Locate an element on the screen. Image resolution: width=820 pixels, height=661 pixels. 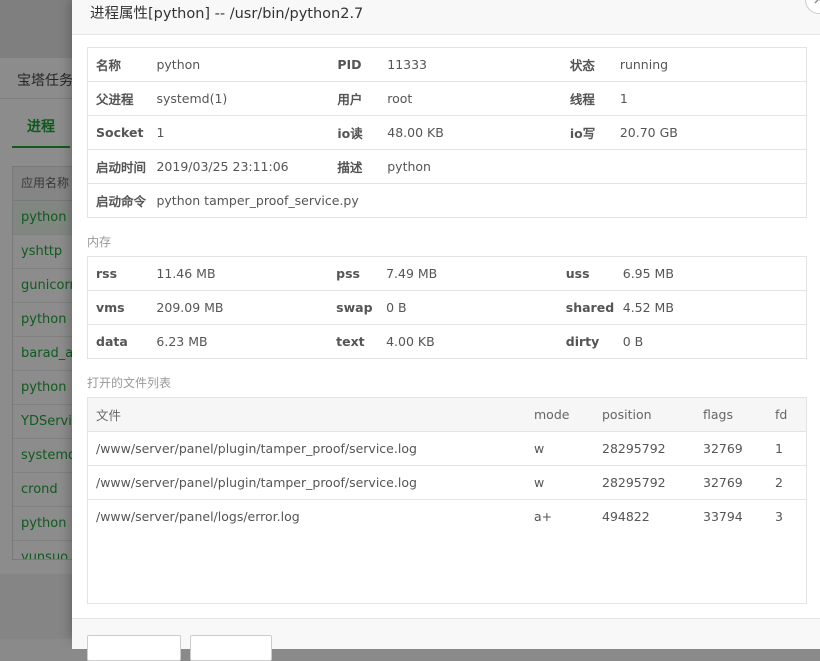
start-time-value: 2019/03/25 23:11:06 is located at coordinates (247, 166).